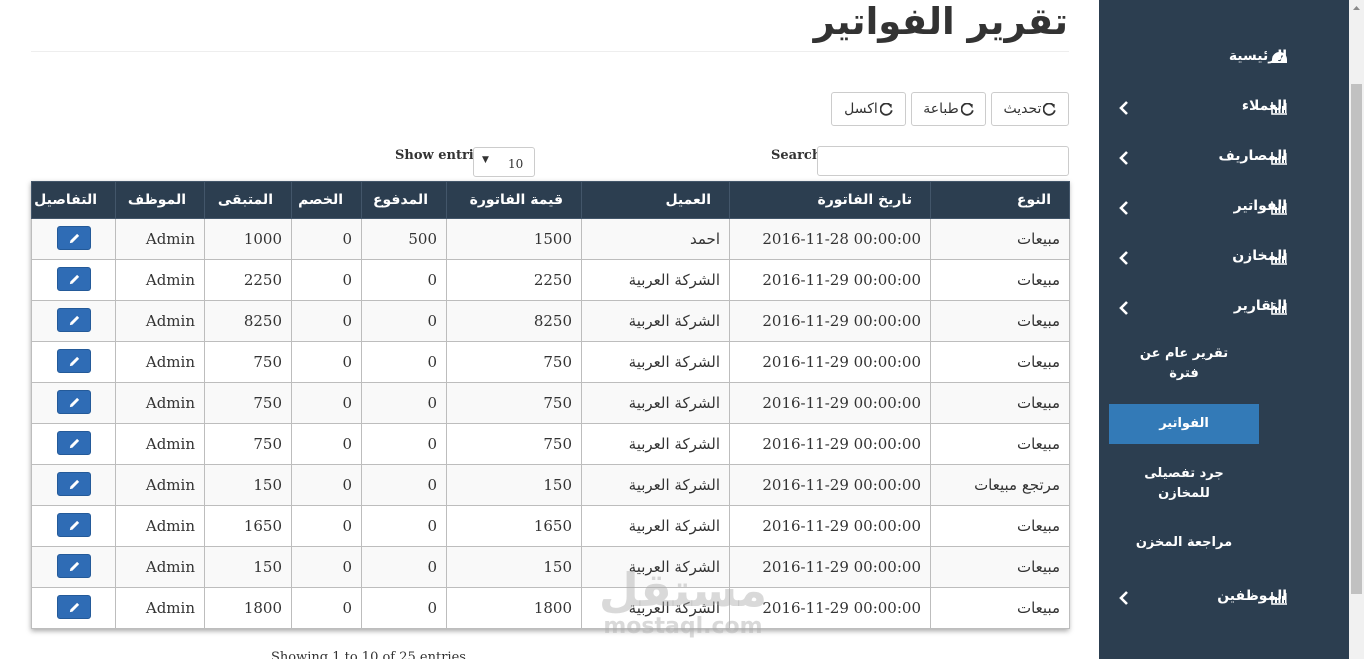 This screenshot has height=659, width=1364. What do you see at coordinates (948, 109) in the screenshot?
I see `print-button: طباعة` at bounding box center [948, 109].